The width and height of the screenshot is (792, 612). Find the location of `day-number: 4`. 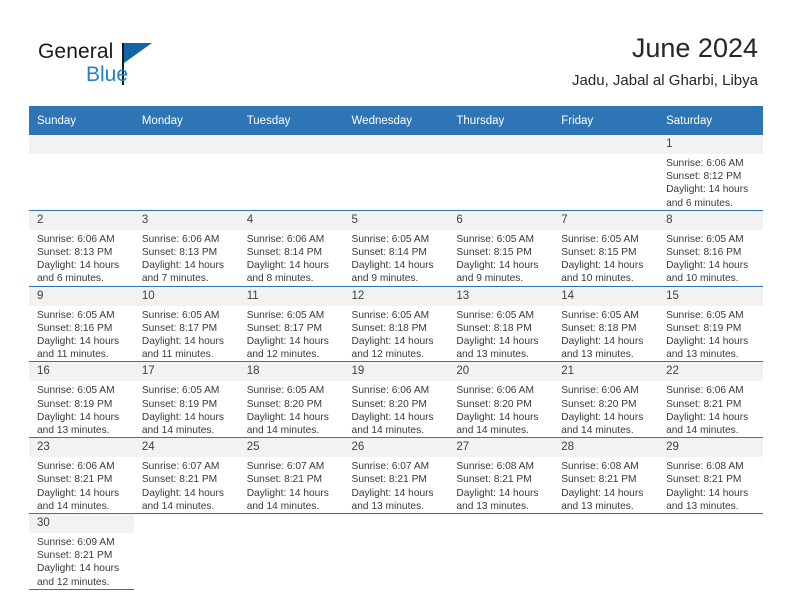

day-number: 4 is located at coordinates (291, 220).